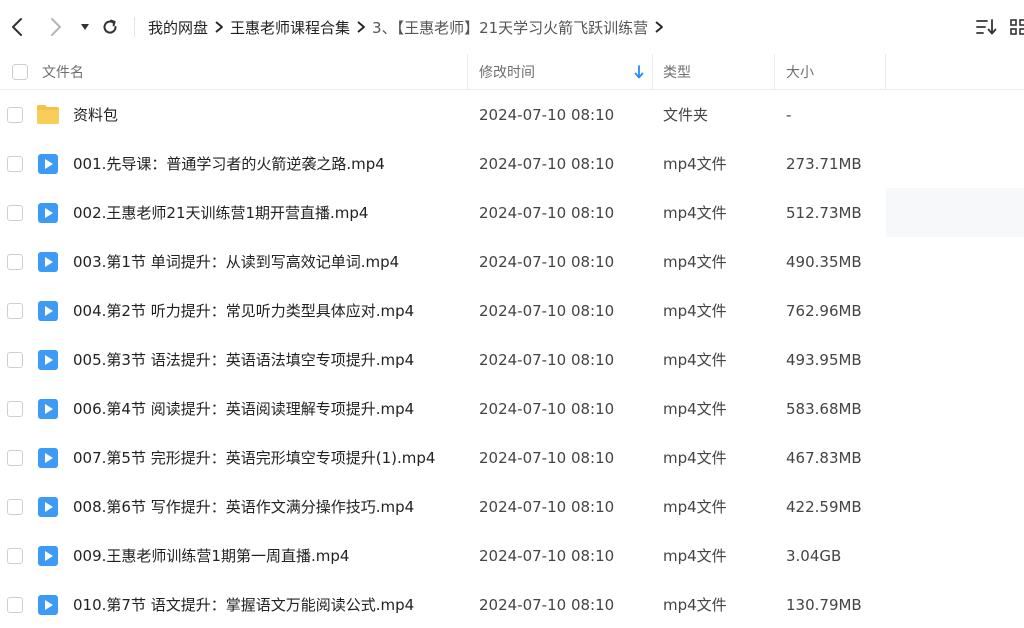  I want to click on file-size: 762.96MB, so click(824, 310).